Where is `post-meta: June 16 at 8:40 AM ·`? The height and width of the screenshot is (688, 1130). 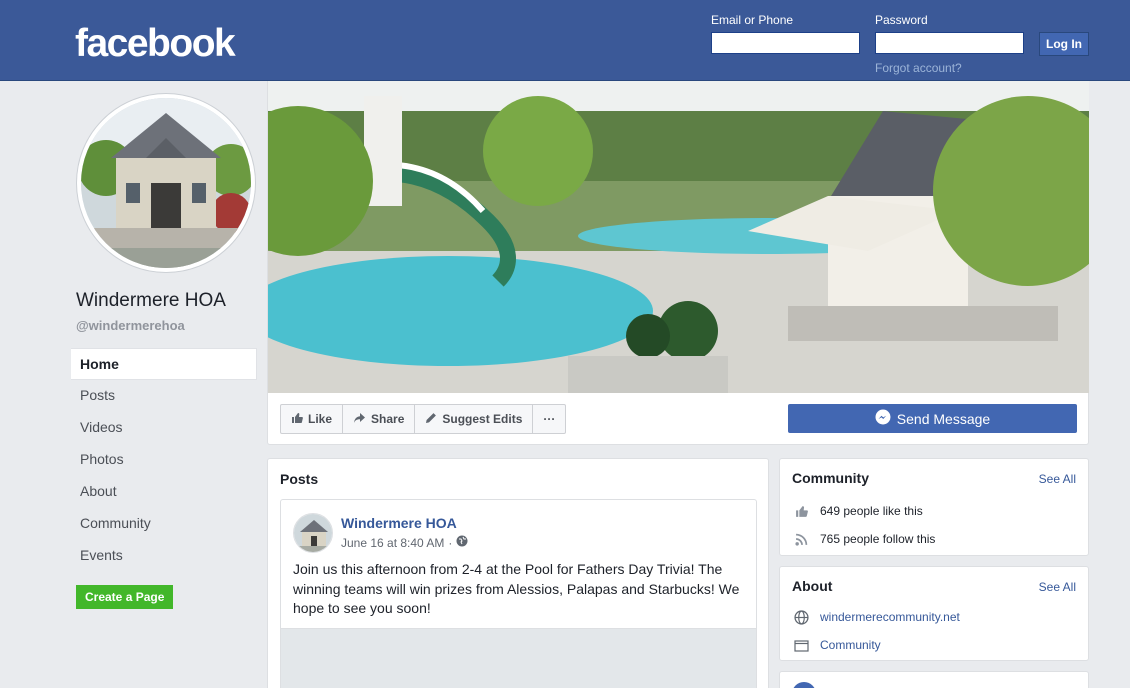 post-meta: June 16 at 8:40 AM · is located at coordinates (404, 542).